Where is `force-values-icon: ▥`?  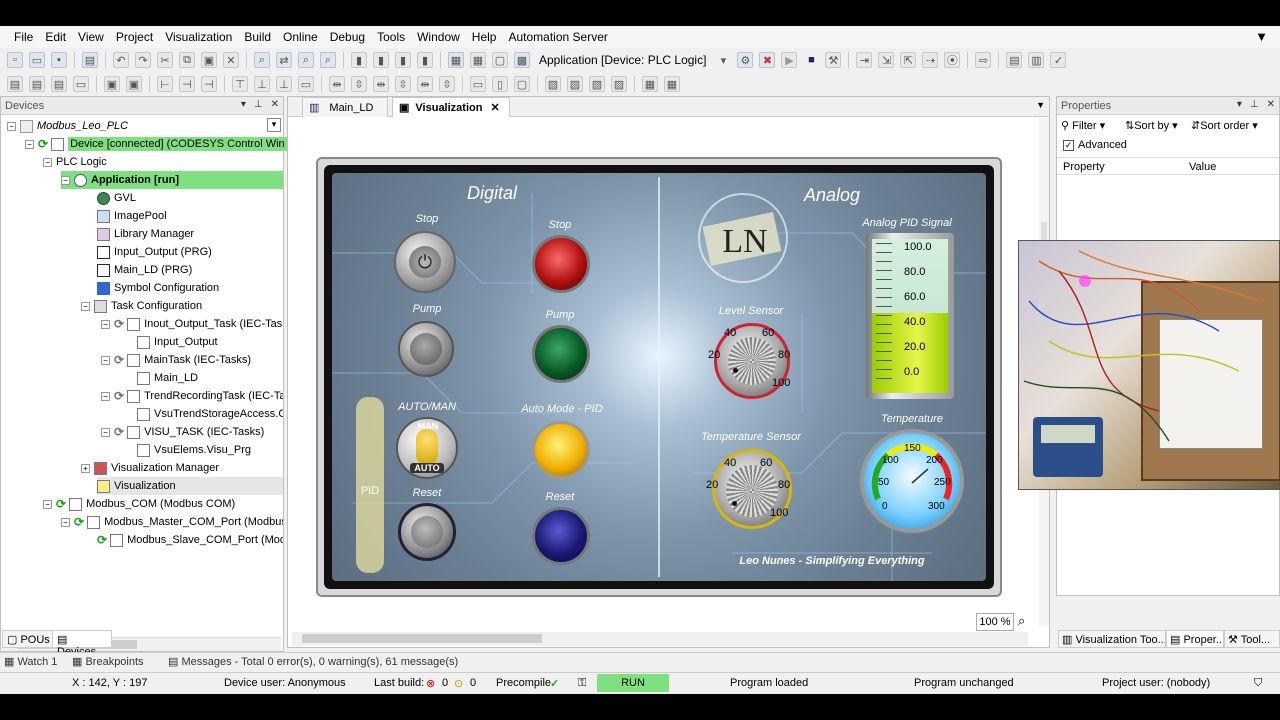 force-values-icon: ▥ is located at coordinates (1036, 60).